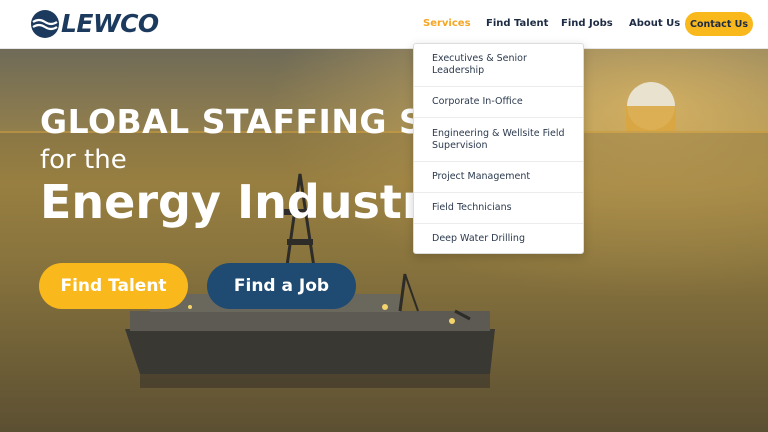  I want to click on nav-about-us: About Us, so click(654, 23).